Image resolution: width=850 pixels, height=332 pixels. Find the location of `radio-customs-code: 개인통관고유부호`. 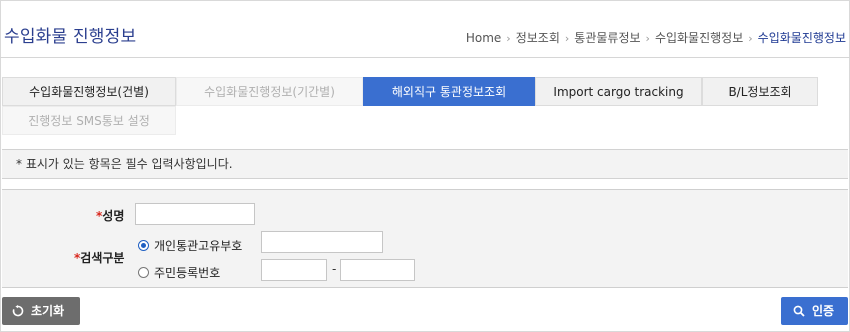

radio-customs-code: 개인통관고유부호 is located at coordinates (190, 245).